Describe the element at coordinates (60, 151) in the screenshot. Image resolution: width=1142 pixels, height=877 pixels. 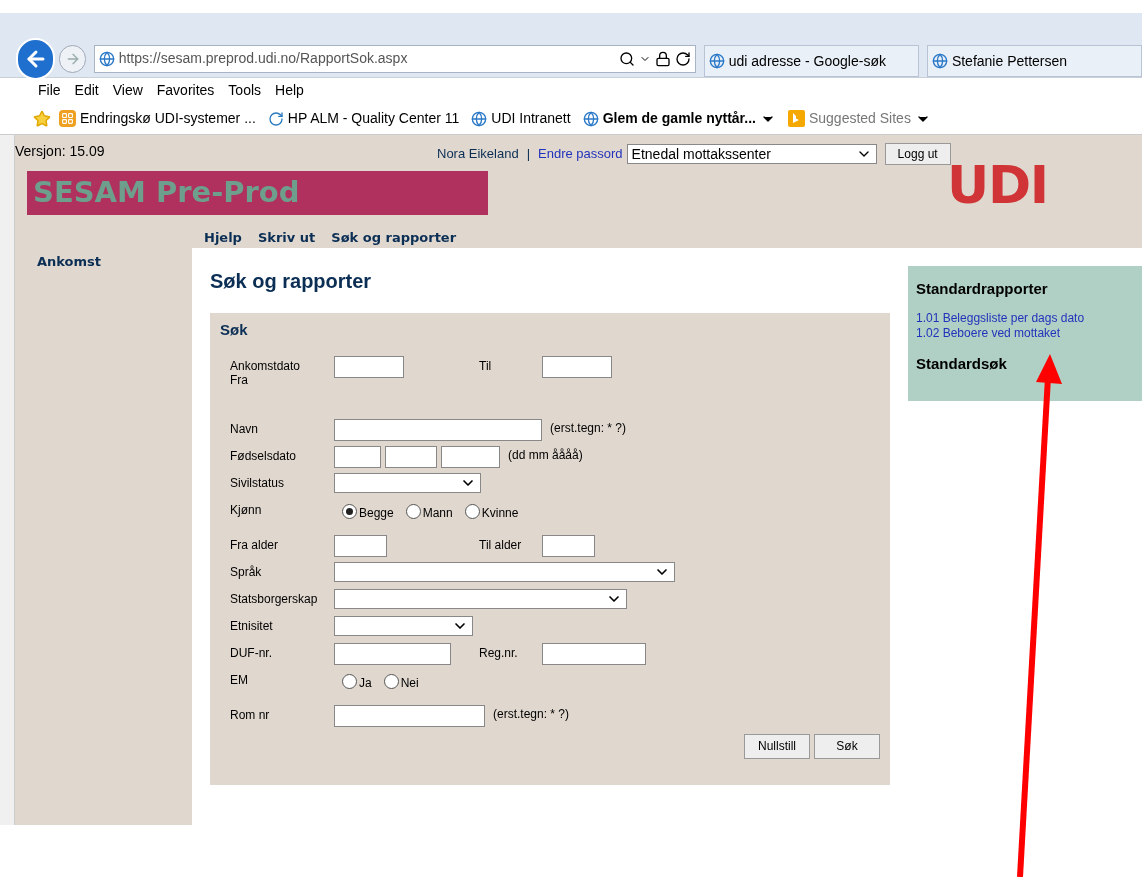
I see `version-text: Versjon: 15.09` at that location.